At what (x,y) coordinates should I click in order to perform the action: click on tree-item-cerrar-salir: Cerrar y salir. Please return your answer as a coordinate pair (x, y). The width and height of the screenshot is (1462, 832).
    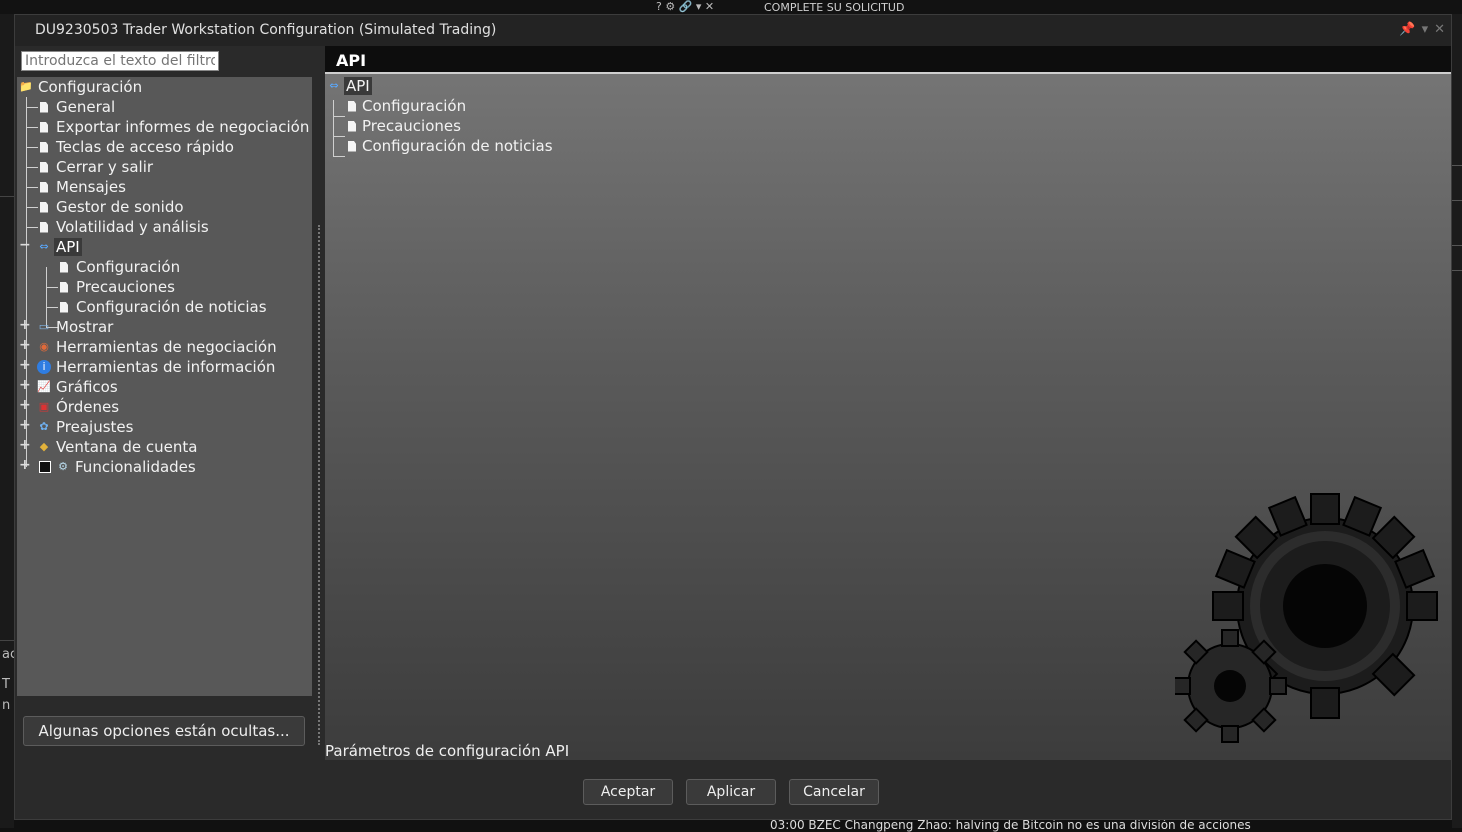
    Looking at the image, I should click on (96, 167).